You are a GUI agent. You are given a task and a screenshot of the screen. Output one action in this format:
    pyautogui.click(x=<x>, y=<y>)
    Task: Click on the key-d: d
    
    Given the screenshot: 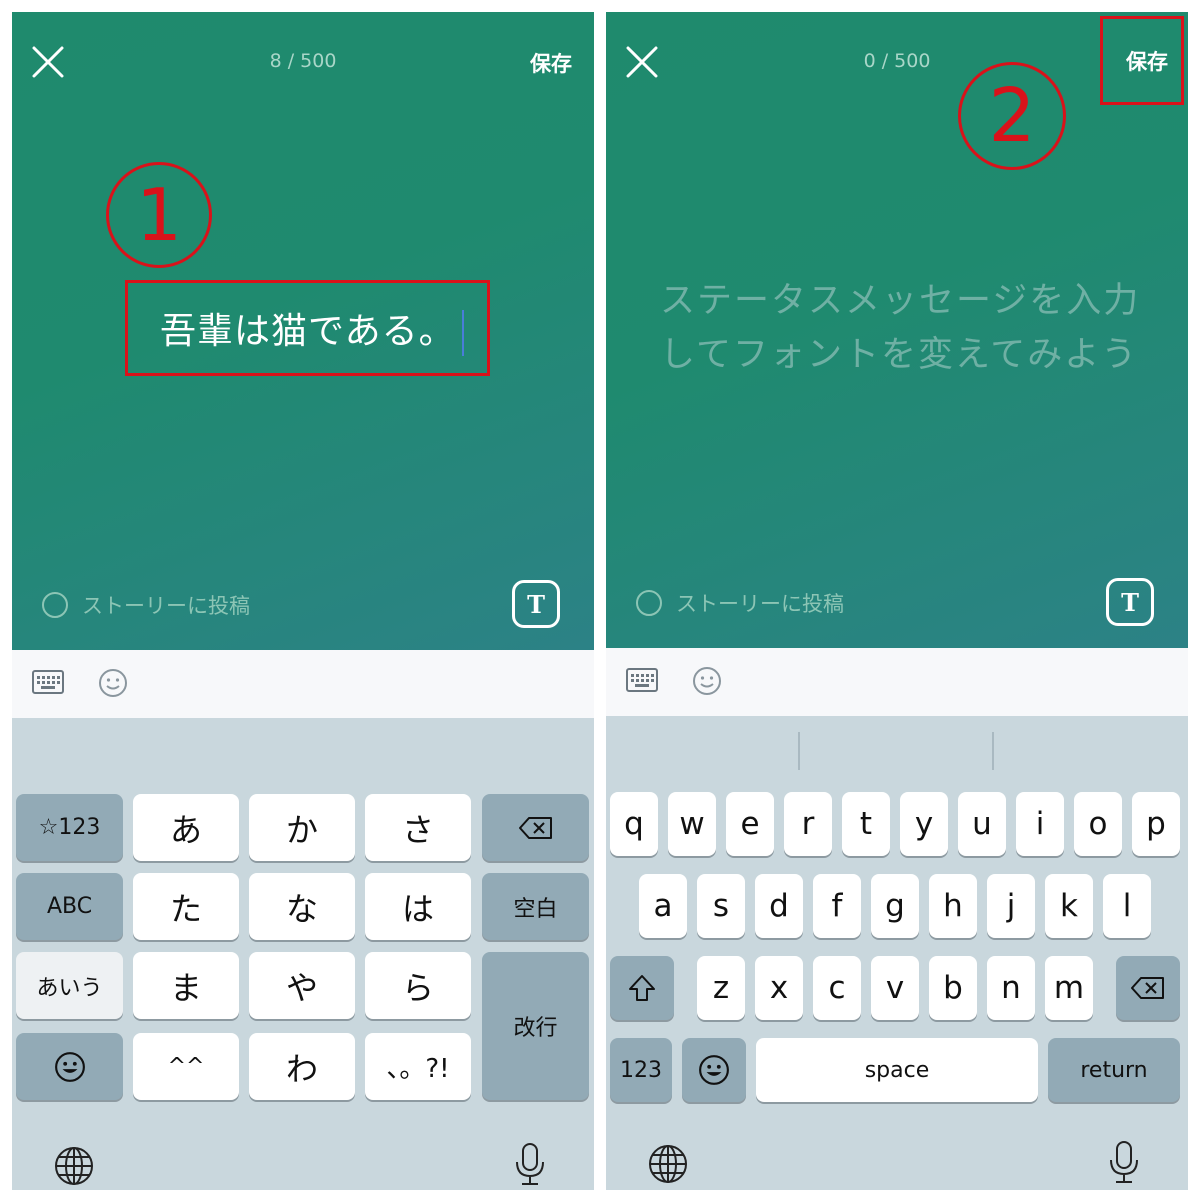 What is the action you would take?
    pyautogui.click(x=779, y=906)
    